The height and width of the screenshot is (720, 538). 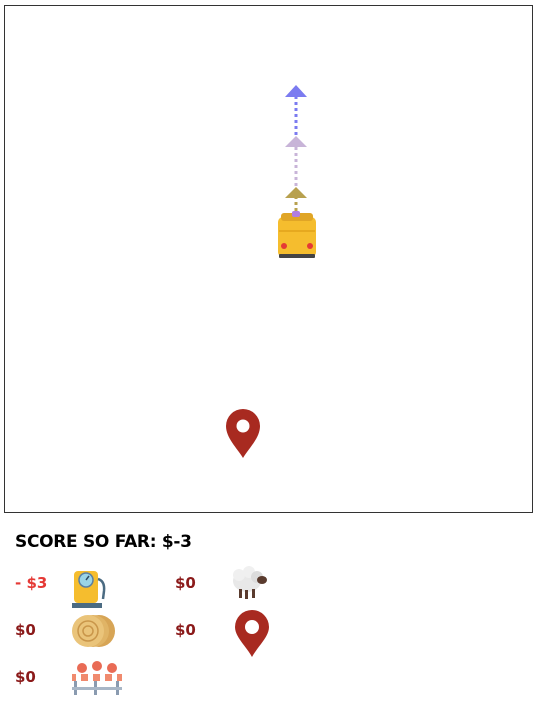 What do you see at coordinates (271, 271) in the screenshot?
I see `board-canvas` at bounding box center [271, 271].